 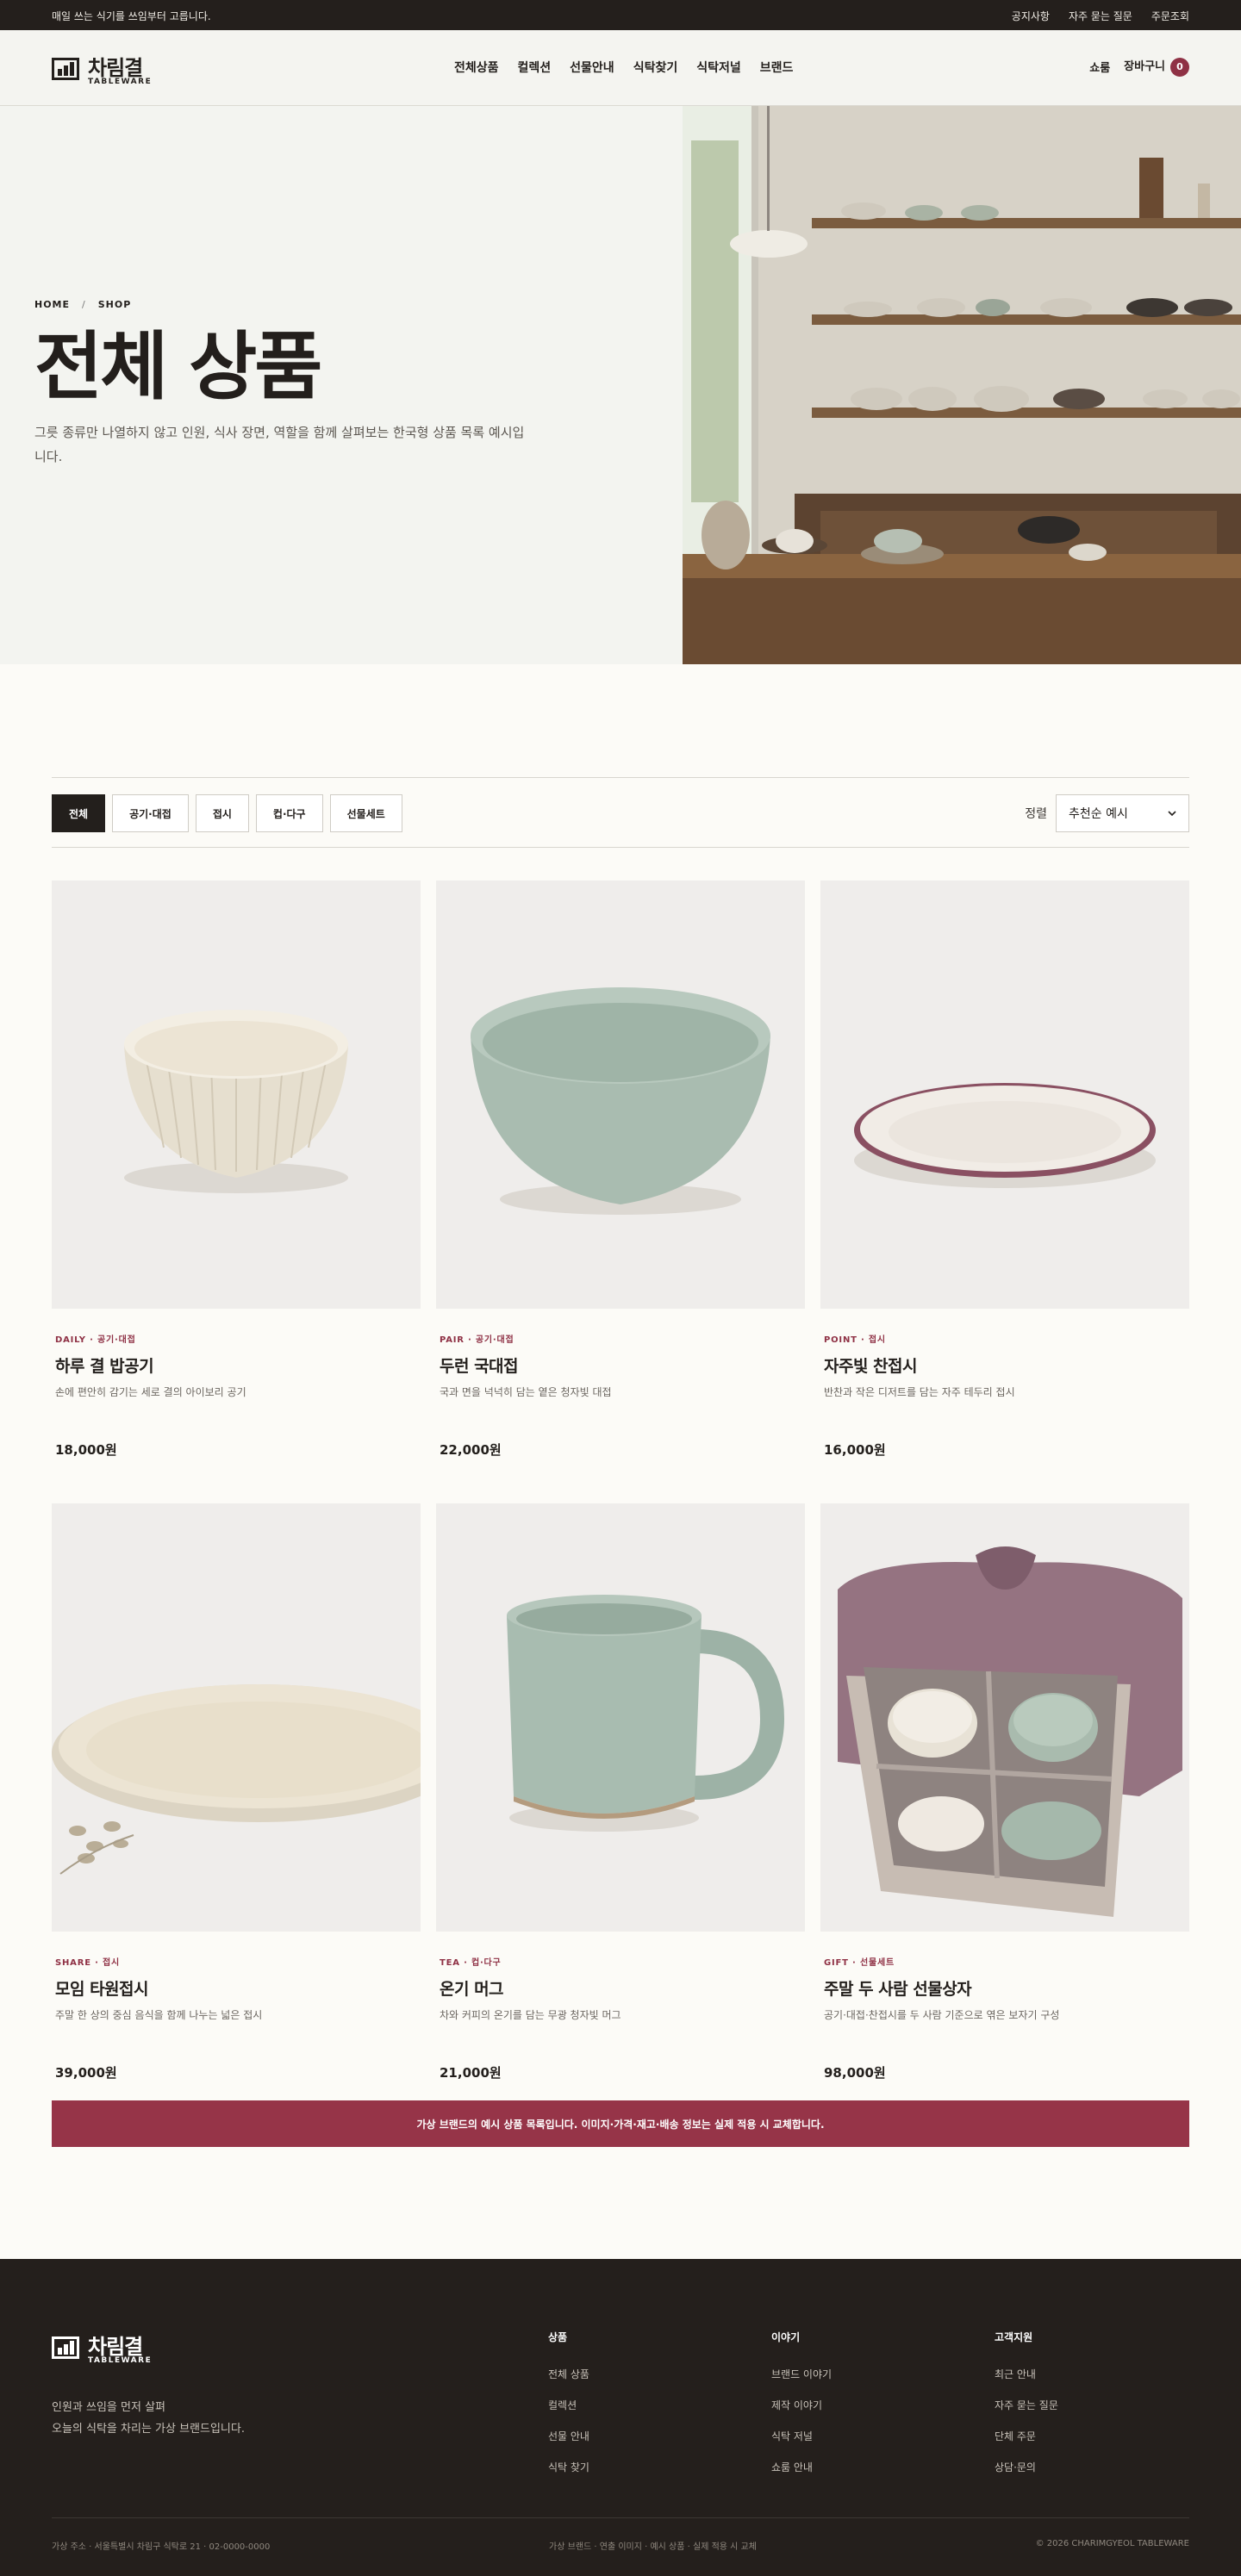 I want to click on product-description: 반찬과 작은 디저트를 담는 자주 테두리 접시, so click(x=920, y=1392).